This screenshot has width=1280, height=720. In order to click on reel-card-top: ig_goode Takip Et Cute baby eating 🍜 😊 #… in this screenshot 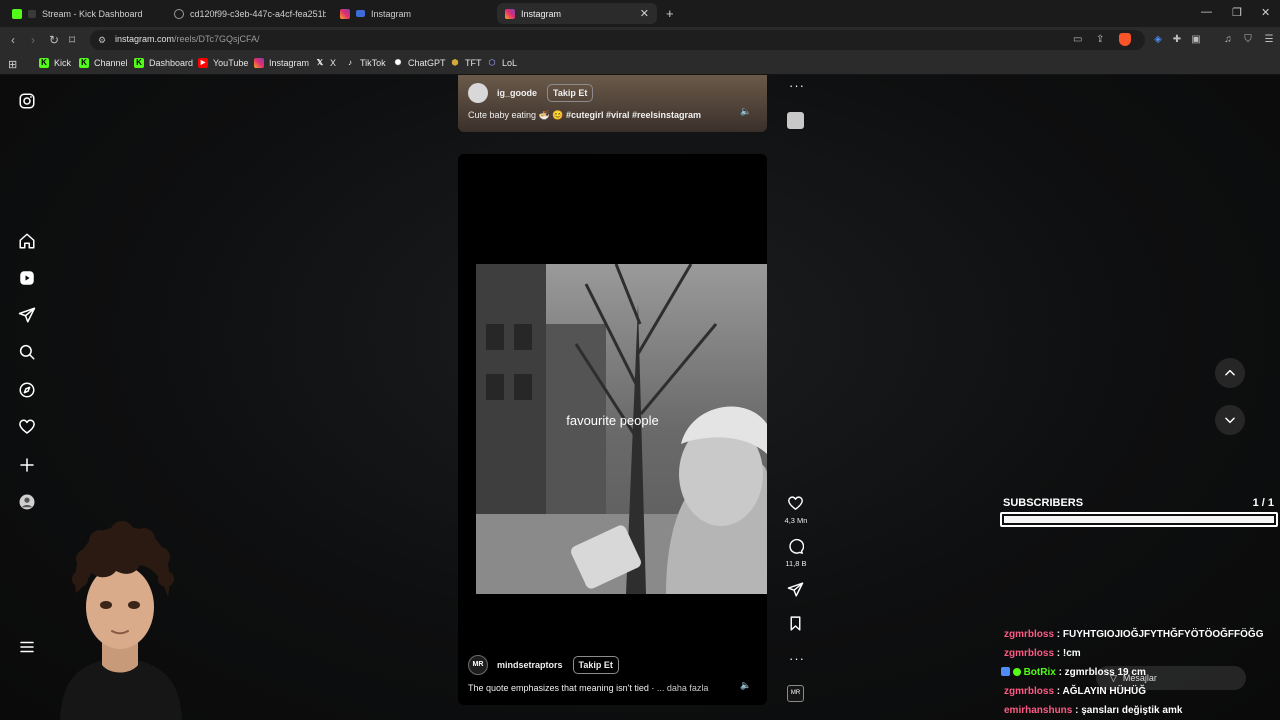, I will do `click(612, 103)`.